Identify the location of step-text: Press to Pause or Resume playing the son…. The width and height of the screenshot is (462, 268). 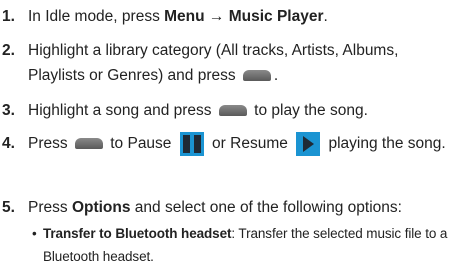
(229, 143).